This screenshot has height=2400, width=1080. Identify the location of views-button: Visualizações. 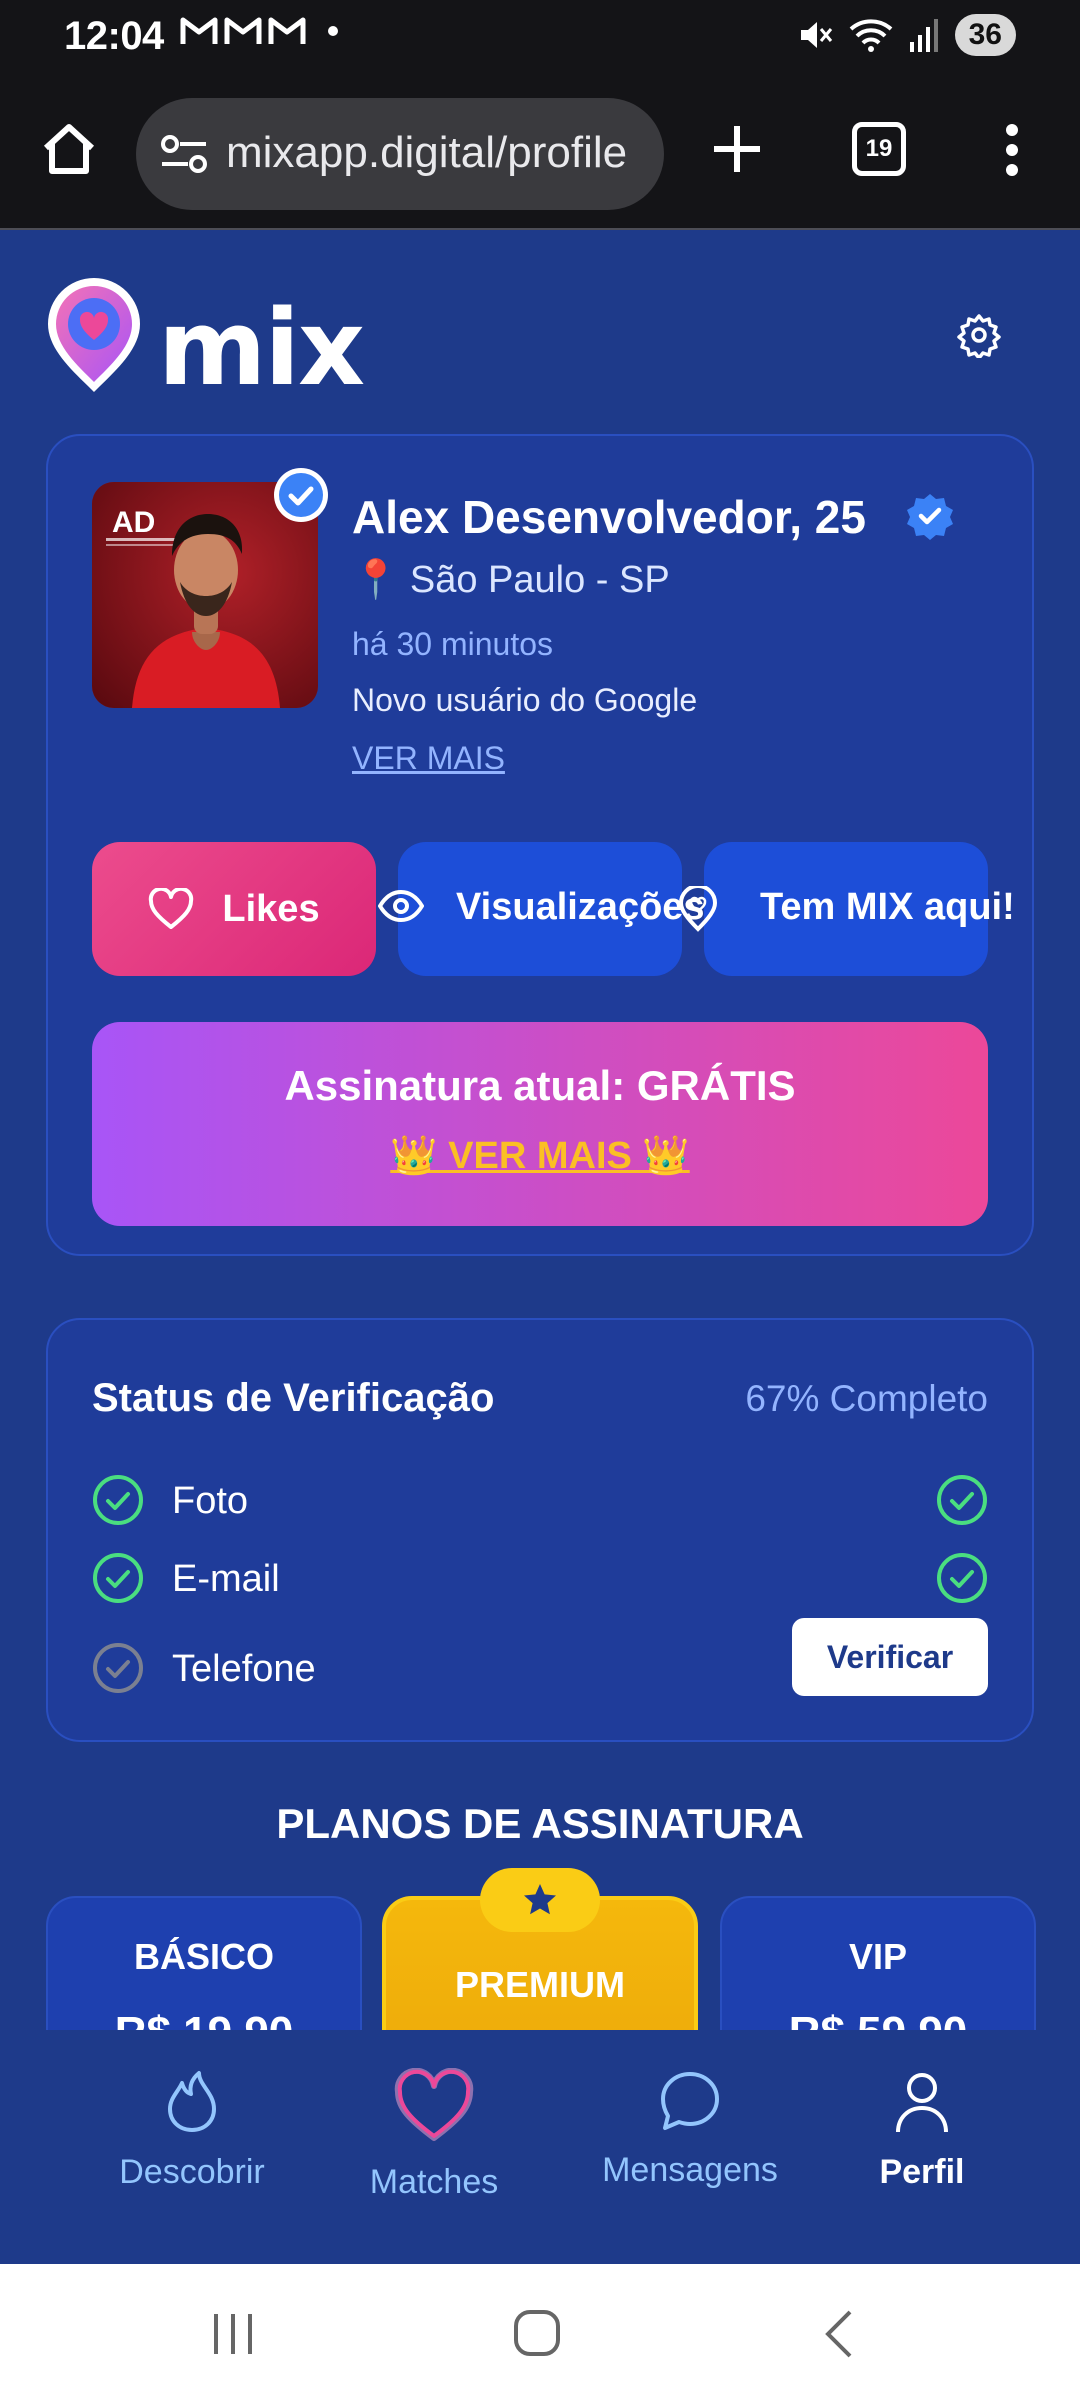
(541, 909).